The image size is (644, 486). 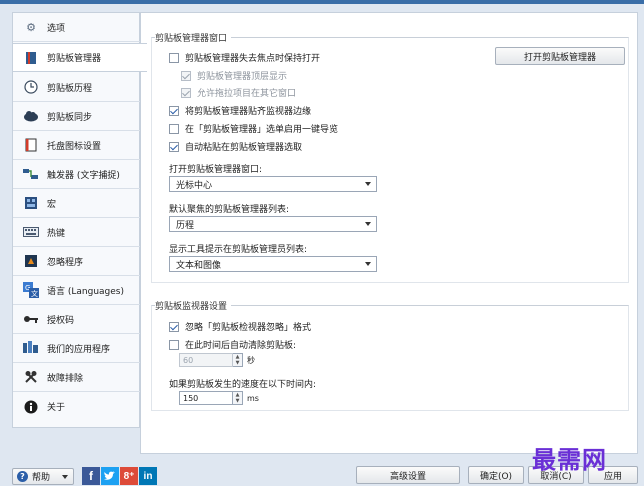 I want to click on sidebar-item-tray-icon: 托盘图标设置, so click(x=77, y=145).